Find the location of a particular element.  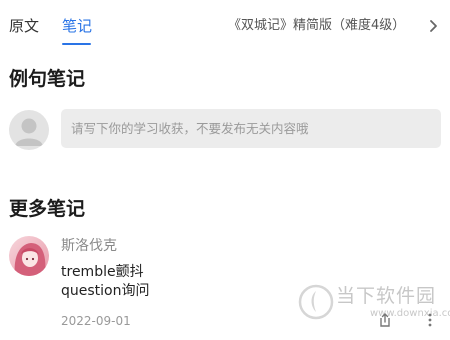

more-options-icon is located at coordinates (430, 320).